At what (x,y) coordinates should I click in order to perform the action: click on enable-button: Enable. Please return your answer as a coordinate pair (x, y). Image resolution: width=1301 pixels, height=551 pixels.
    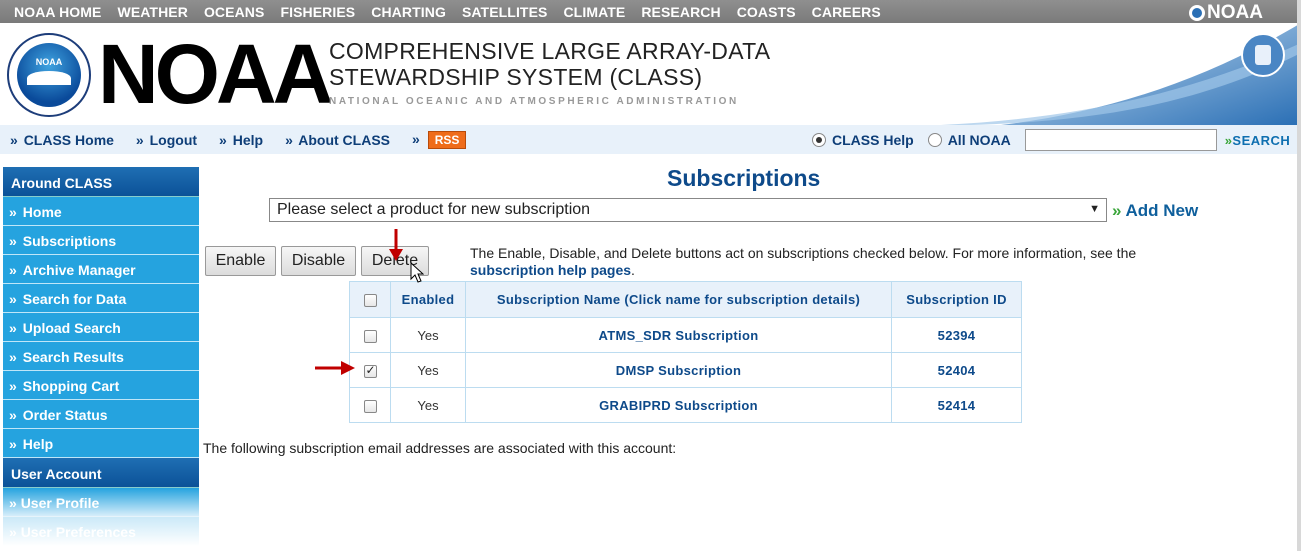
    Looking at the image, I should click on (240, 261).